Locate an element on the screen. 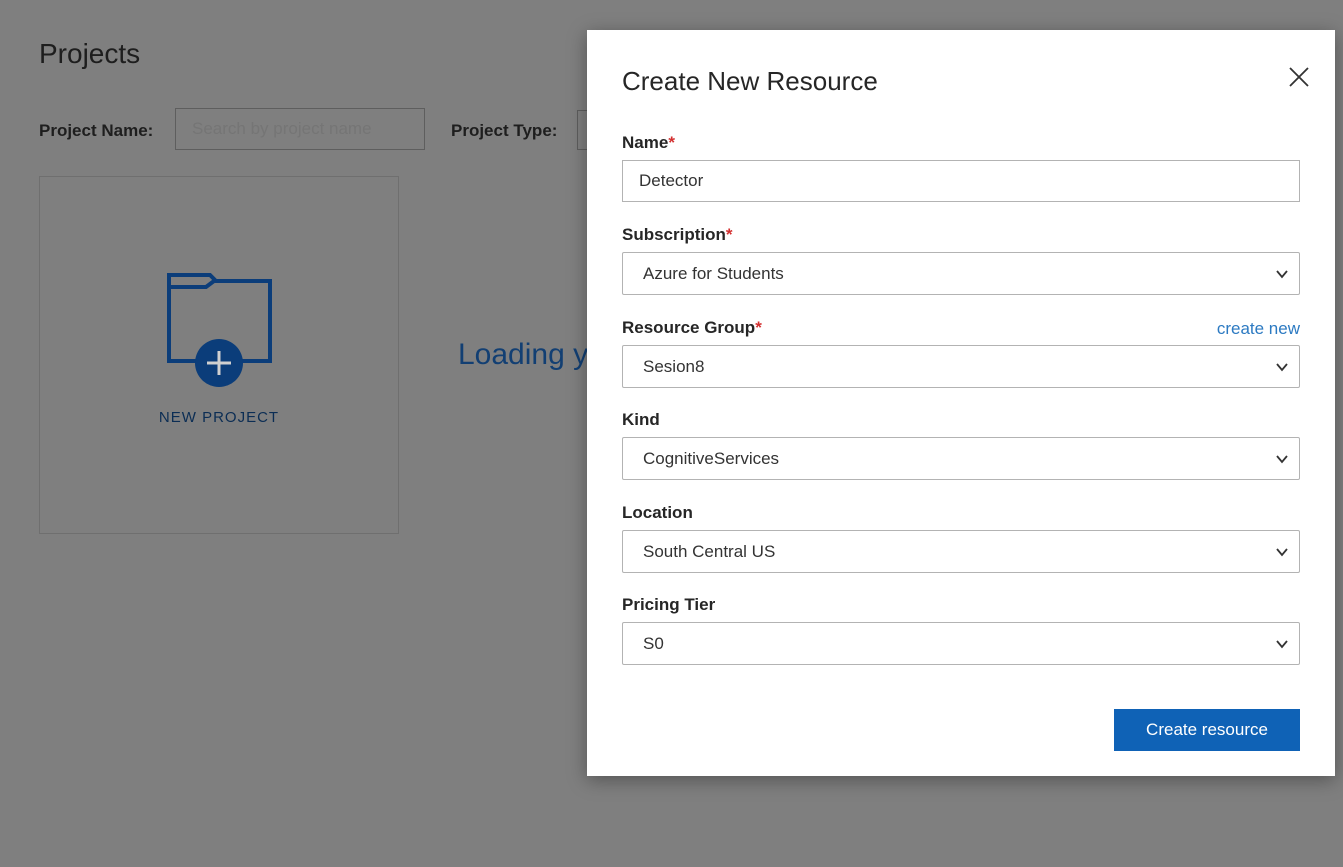 Image resolution: width=1343 pixels, height=867 pixels. resource-group-value: Sesion8 is located at coordinates (674, 366).